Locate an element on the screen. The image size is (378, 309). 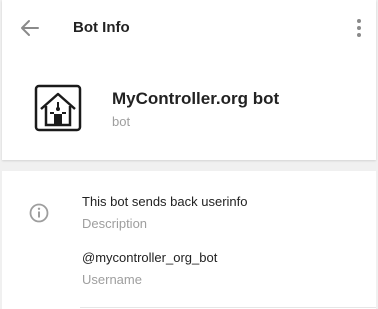
bot-name: MyController.org bot is located at coordinates (196, 98).